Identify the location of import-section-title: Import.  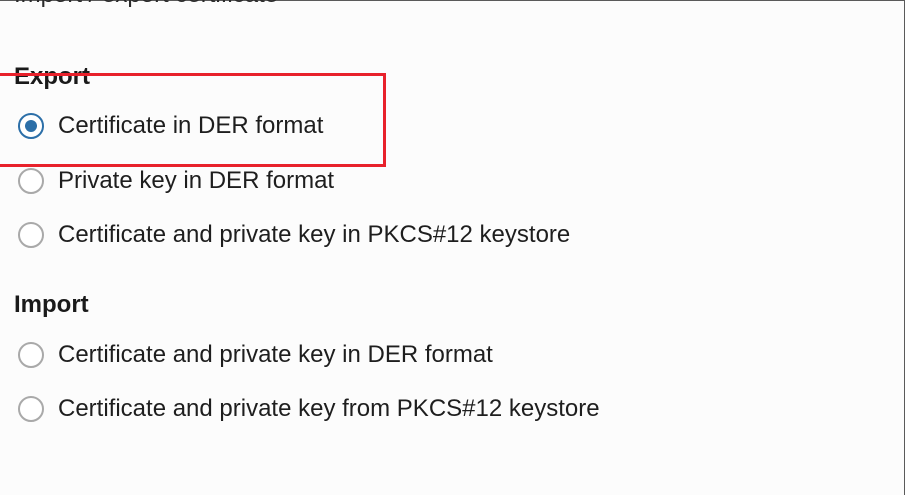
(51, 304).